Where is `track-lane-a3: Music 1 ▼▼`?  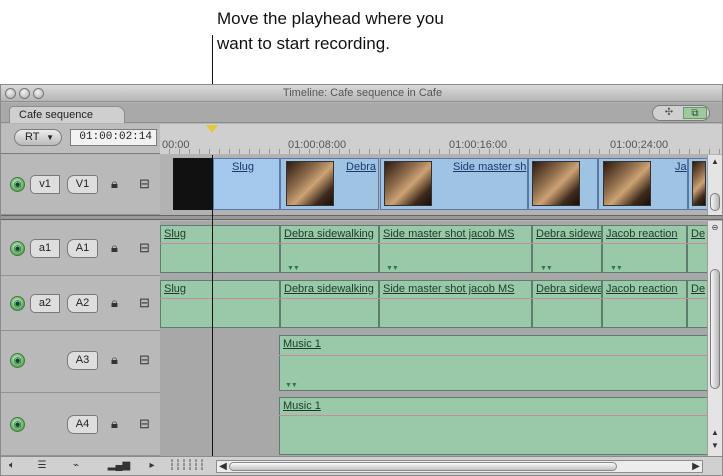 track-lane-a3: Music 1 ▼▼ is located at coordinates (433, 362).